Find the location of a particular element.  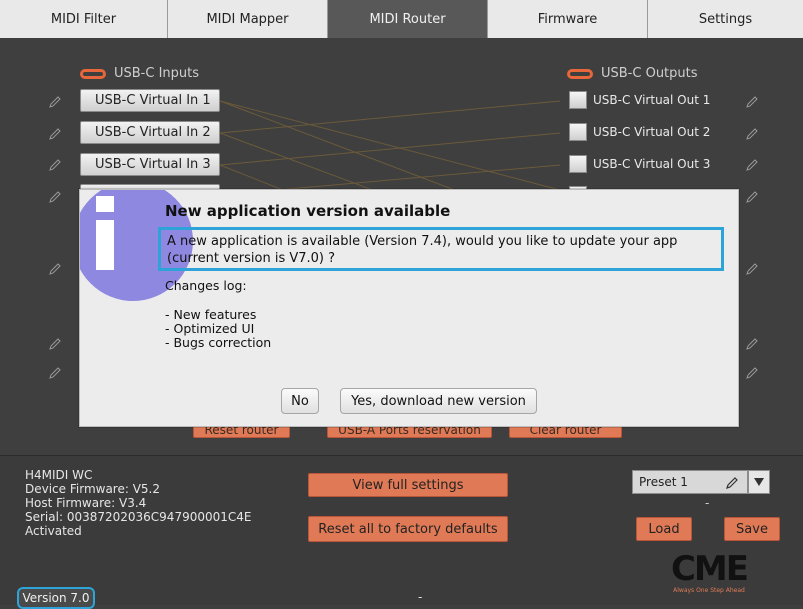

inputs-label: USB-C Inputs is located at coordinates (157, 73).